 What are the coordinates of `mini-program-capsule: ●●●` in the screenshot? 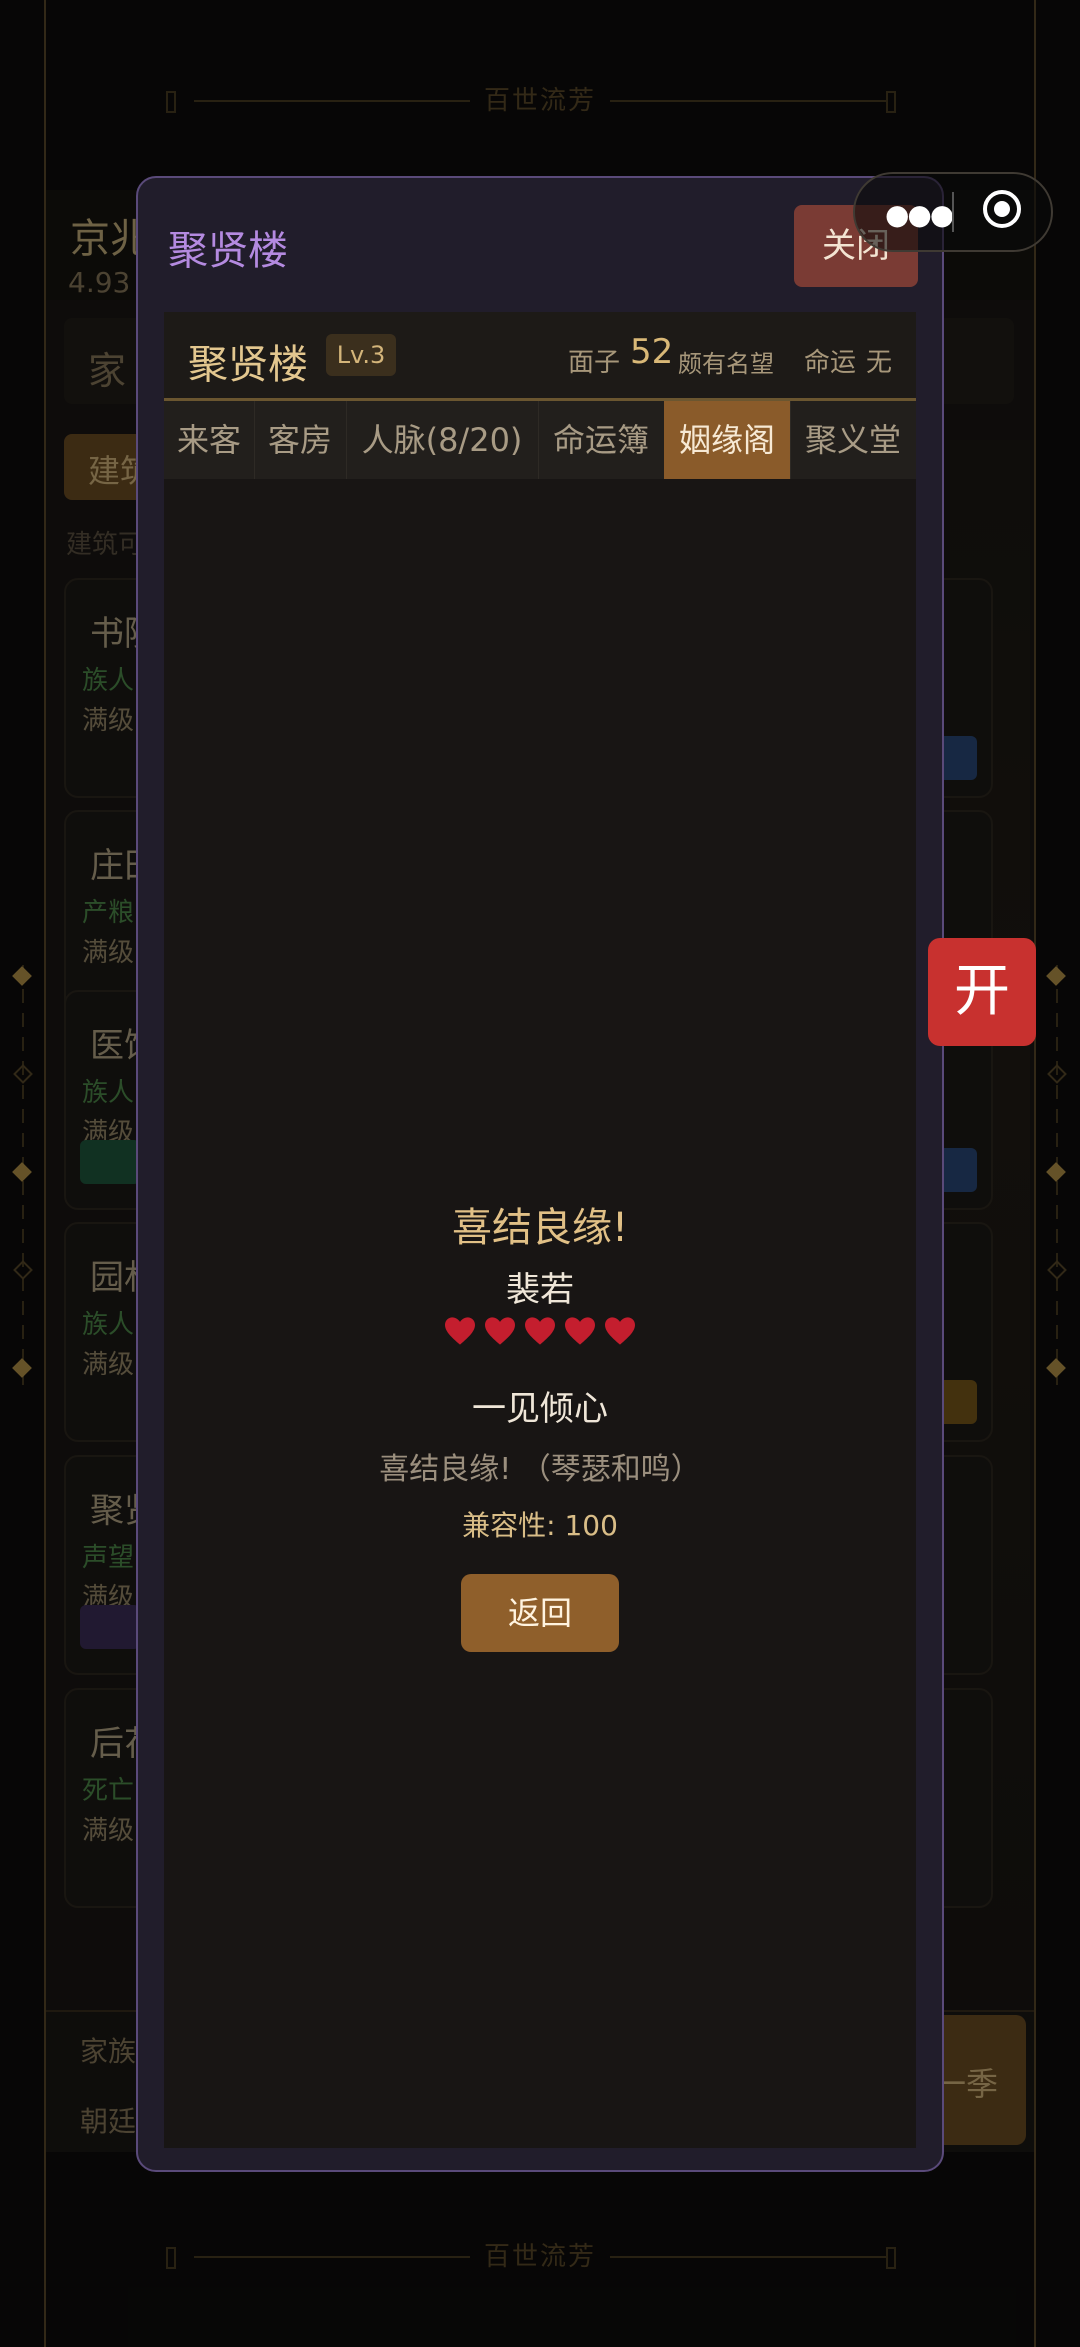 It's located at (953, 212).